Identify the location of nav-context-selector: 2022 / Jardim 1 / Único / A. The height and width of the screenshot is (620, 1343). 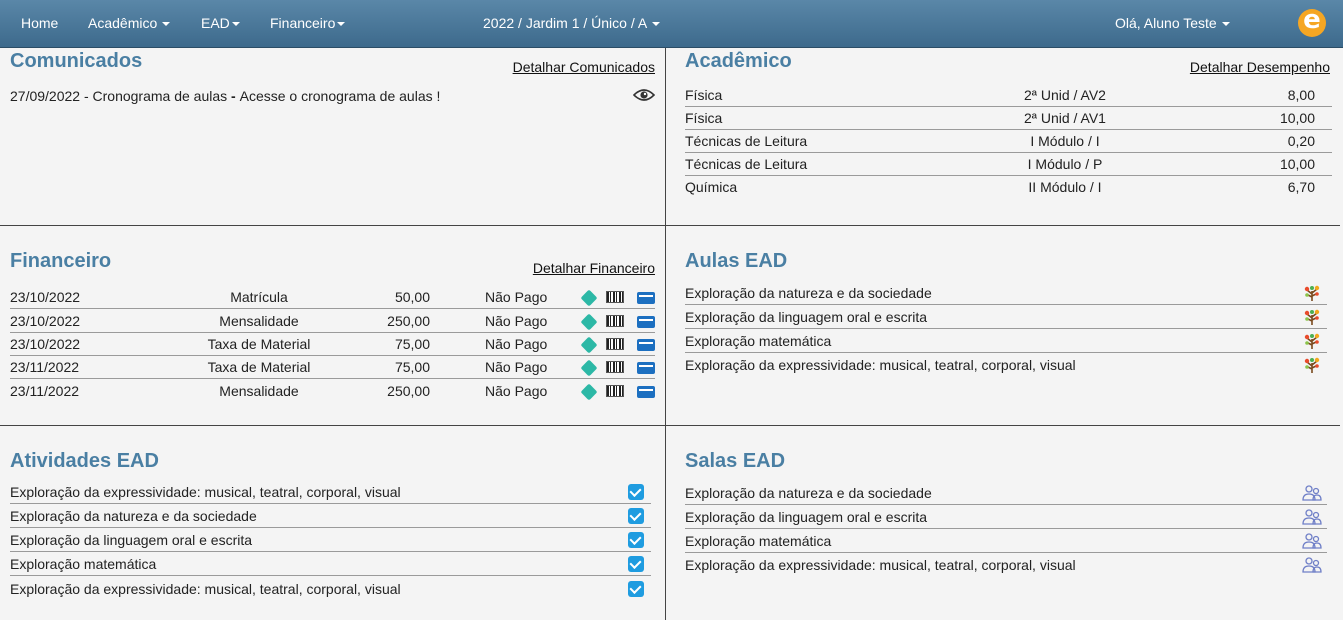
(572, 23).